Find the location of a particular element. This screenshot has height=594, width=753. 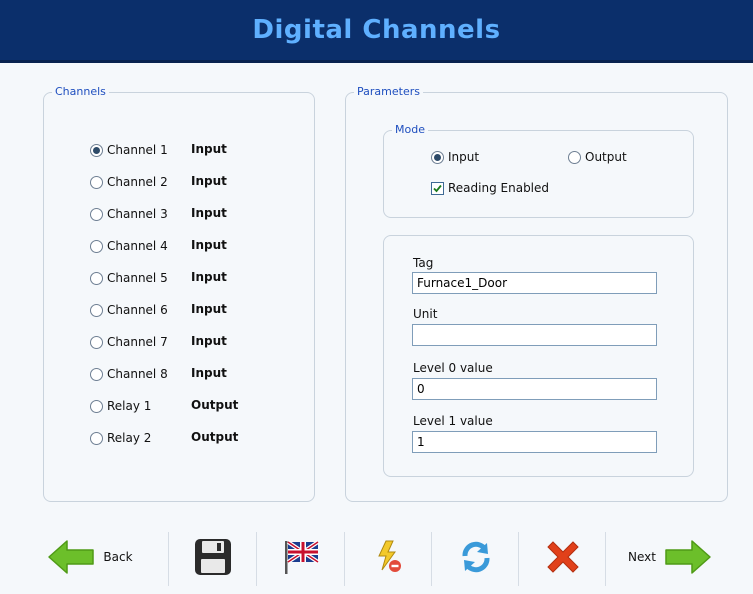

next-arrow-icon is located at coordinates (688, 557).